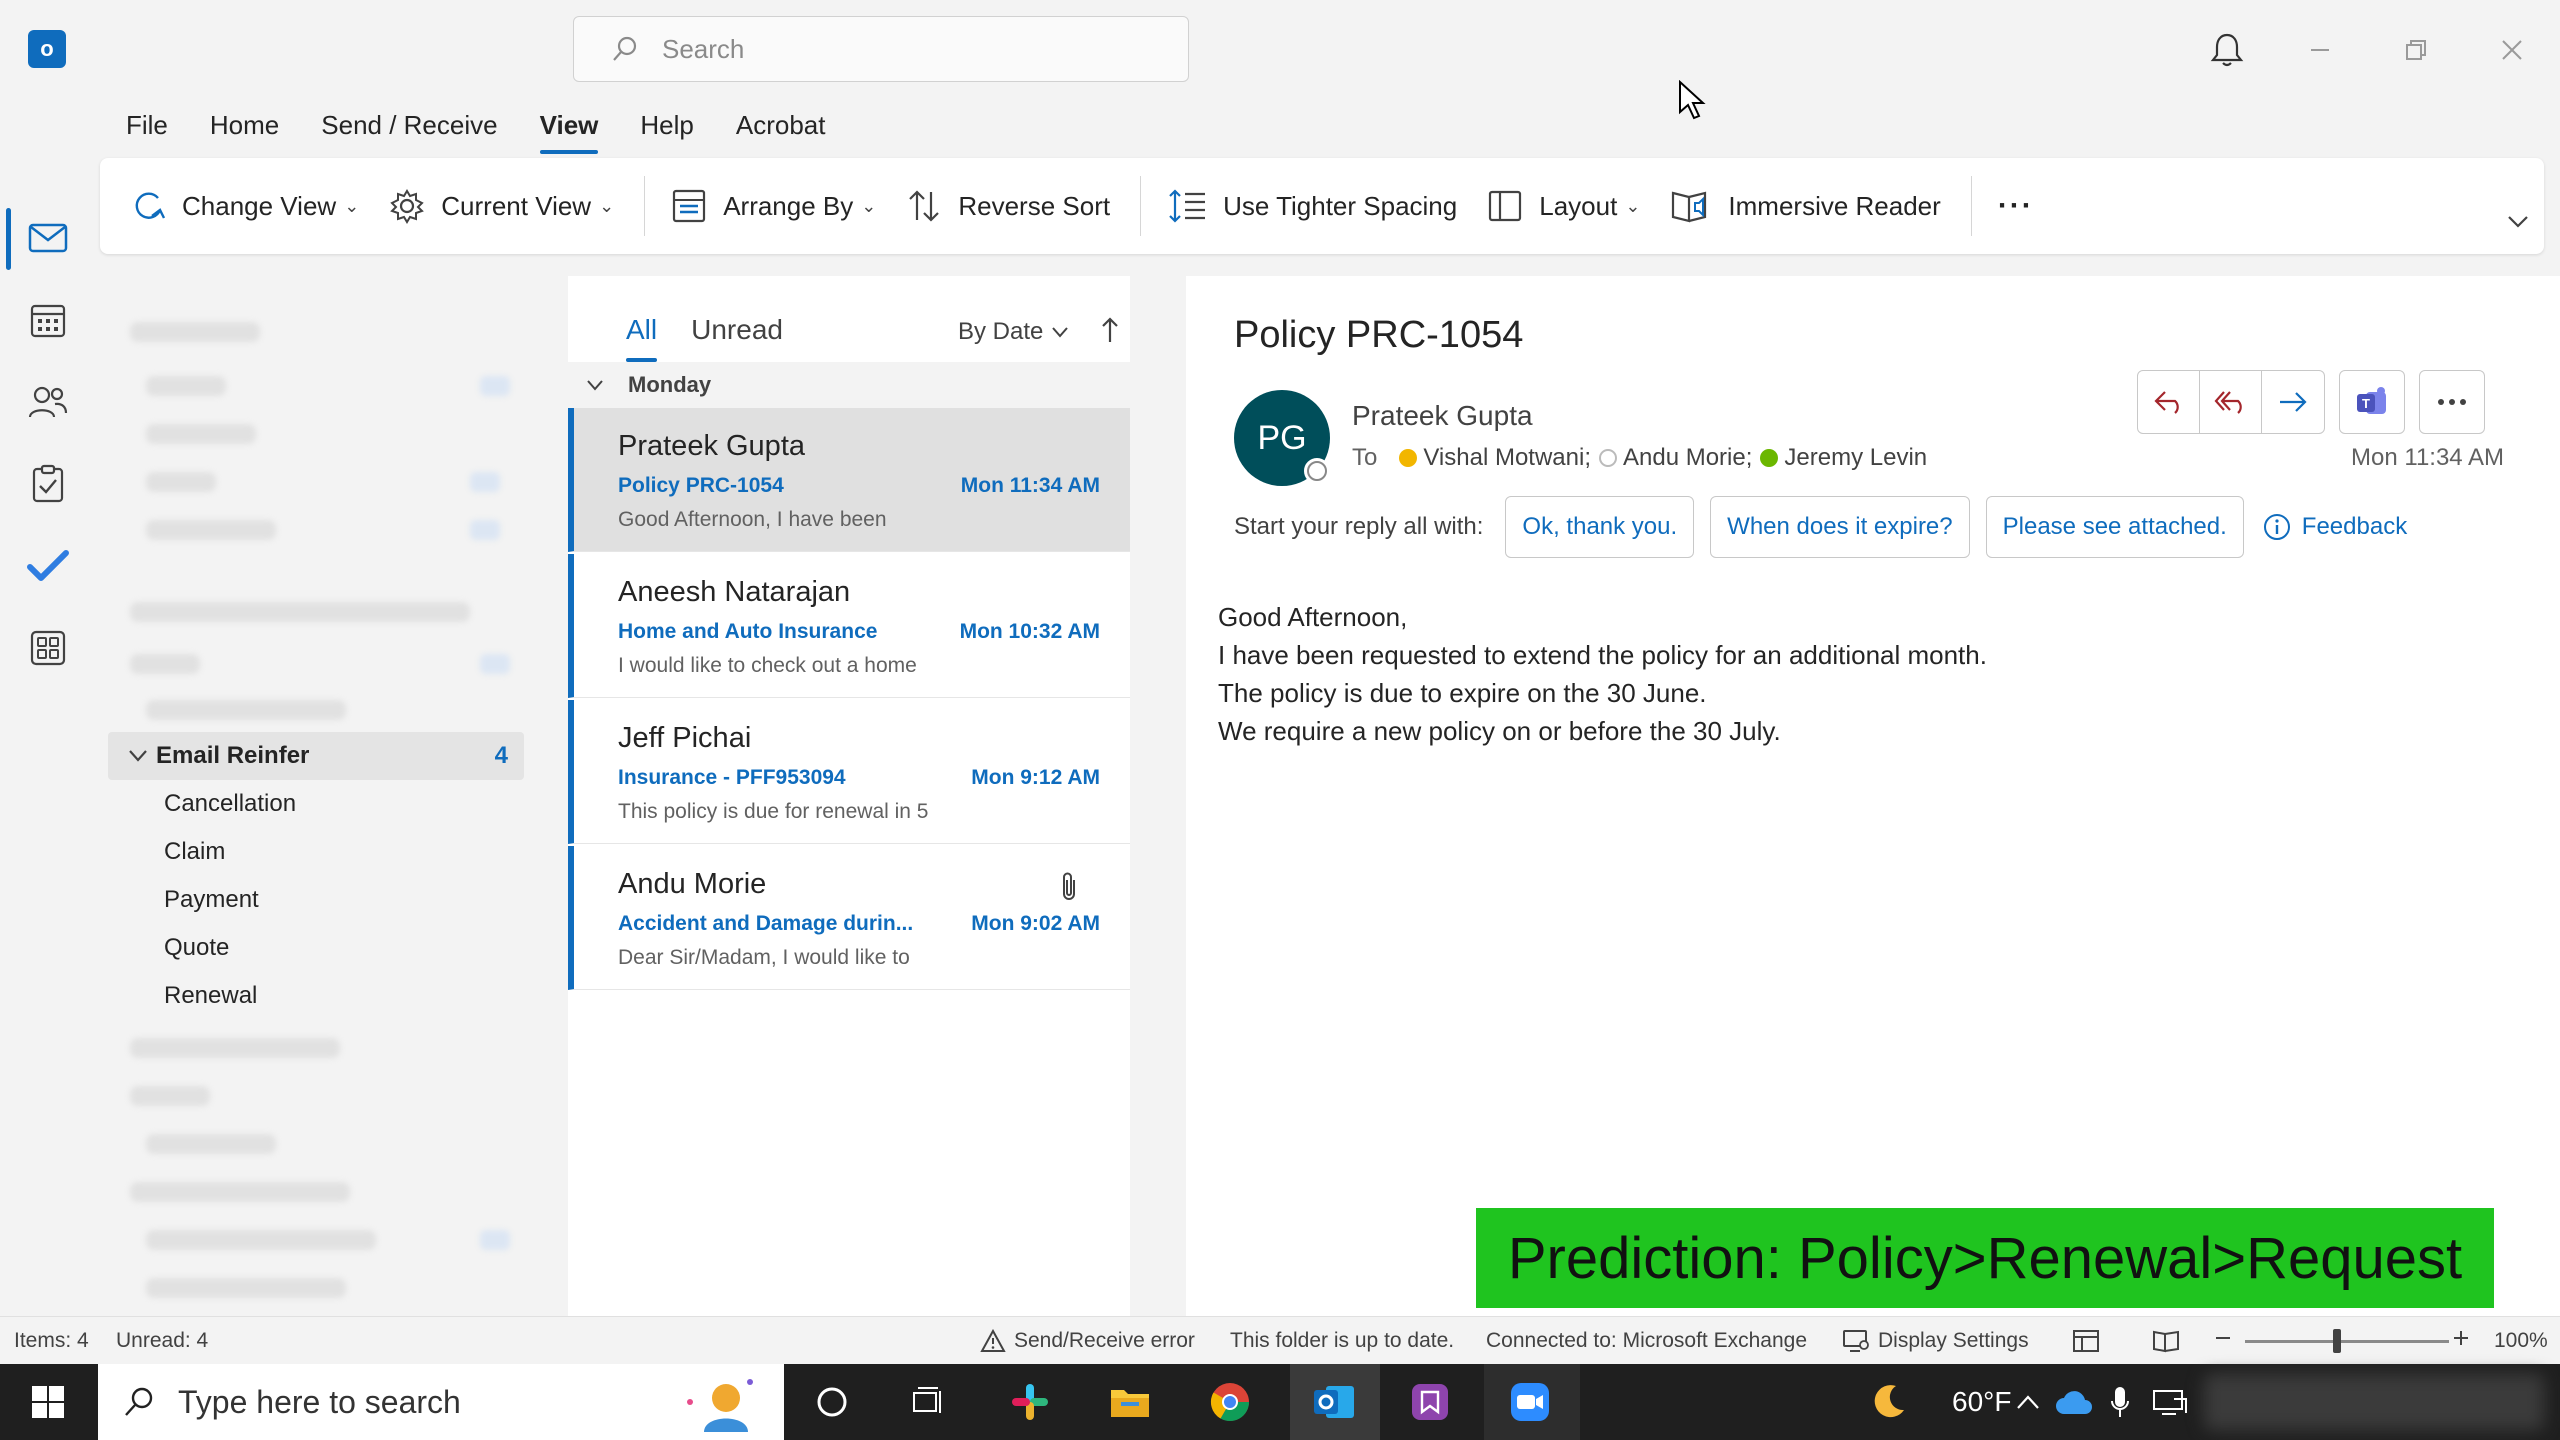  I want to click on group-label: Monday, so click(670, 384).